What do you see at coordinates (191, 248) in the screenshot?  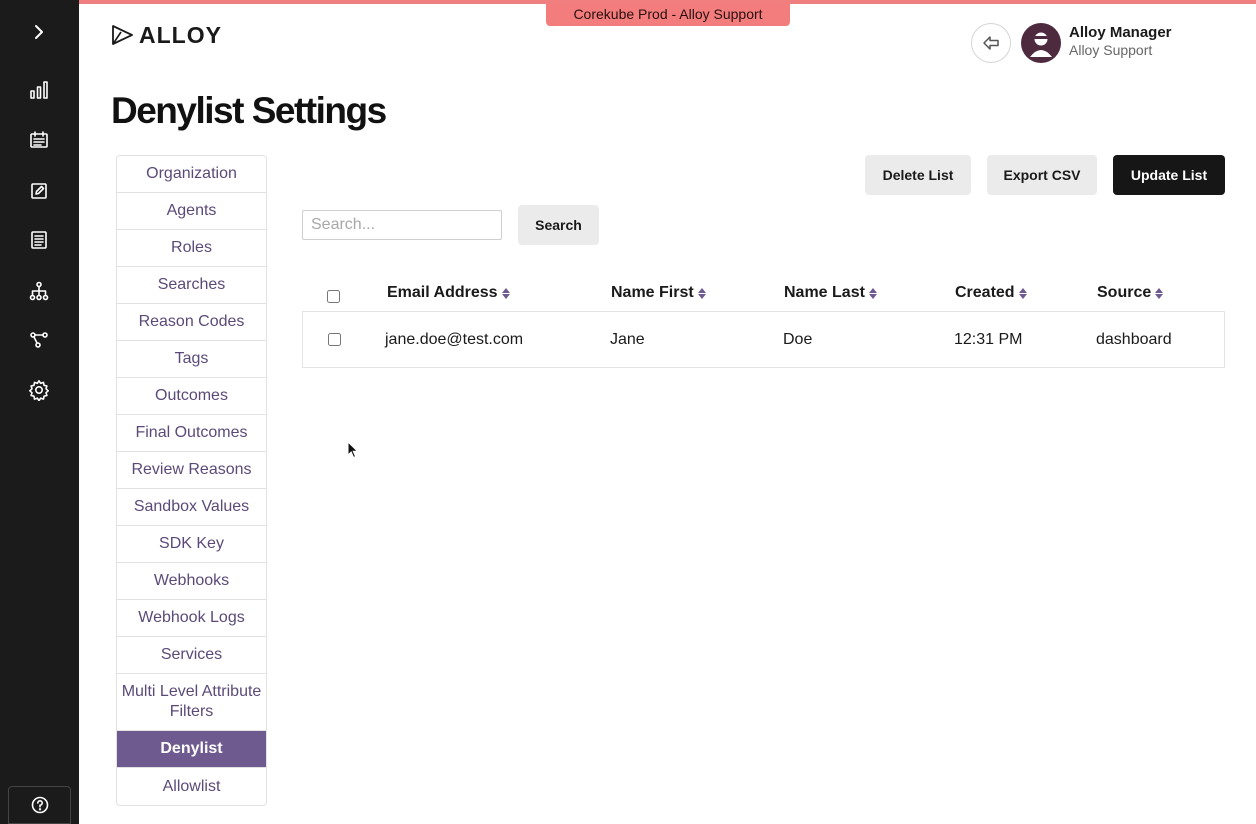 I see `settings-nav-item-roles: Roles` at bounding box center [191, 248].